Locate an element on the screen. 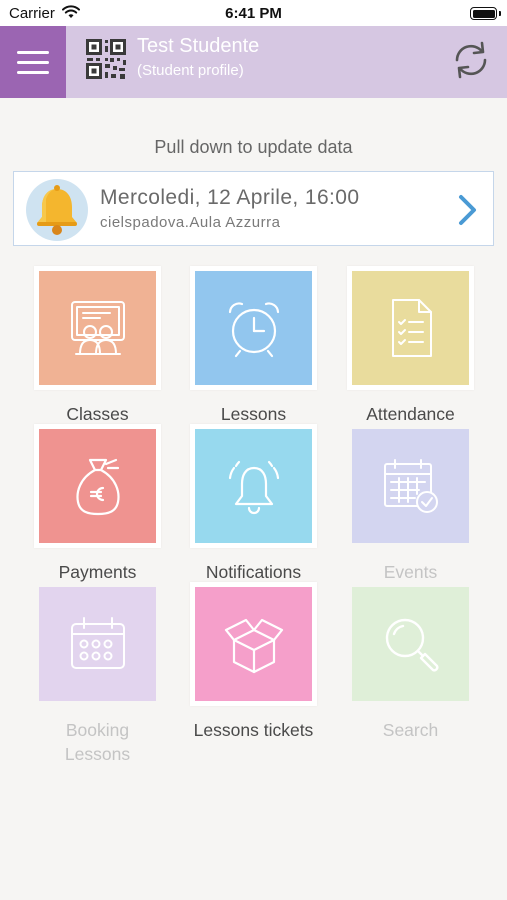 The width and height of the screenshot is (507, 900). profile-subtitle: (Student profile) is located at coordinates (190, 70).